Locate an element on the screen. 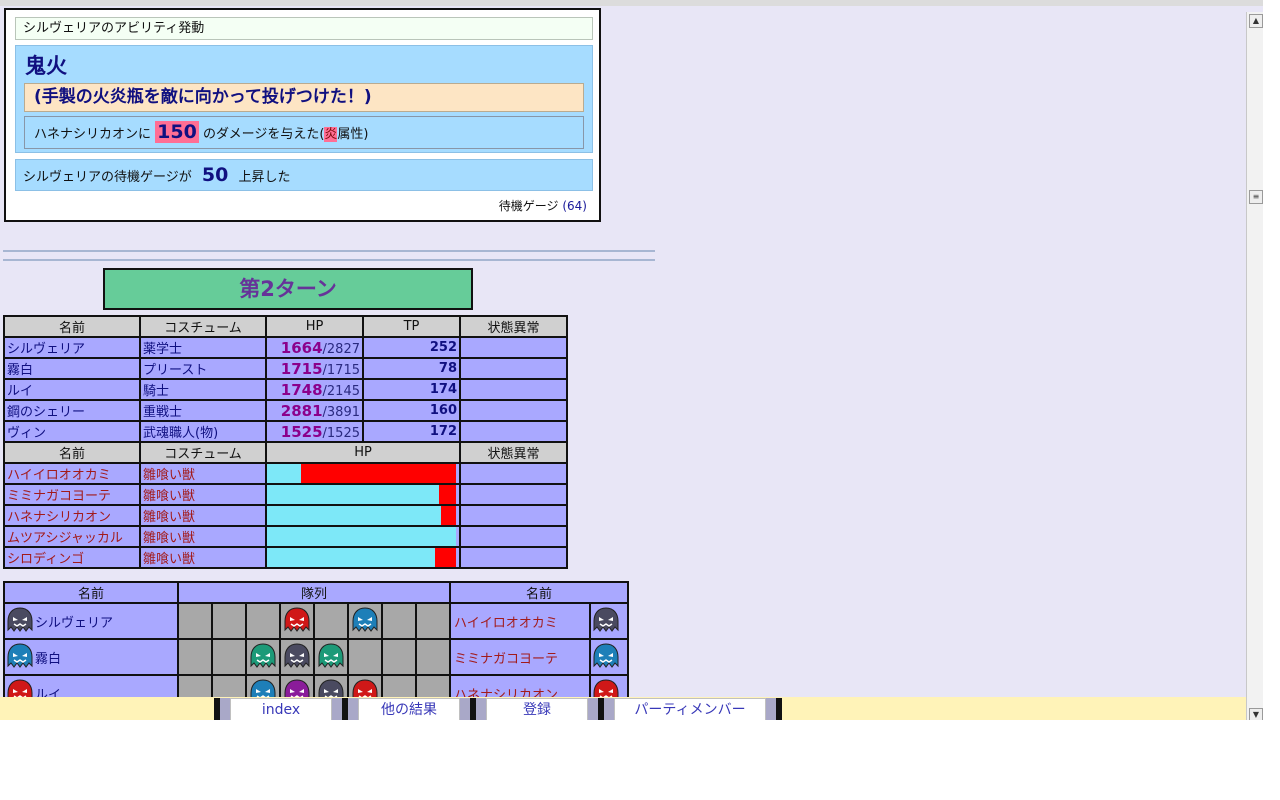 Image resolution: width=1280 pixels, height=800 pixels. hp-current: 1525 is located at coordinates (301, 431).